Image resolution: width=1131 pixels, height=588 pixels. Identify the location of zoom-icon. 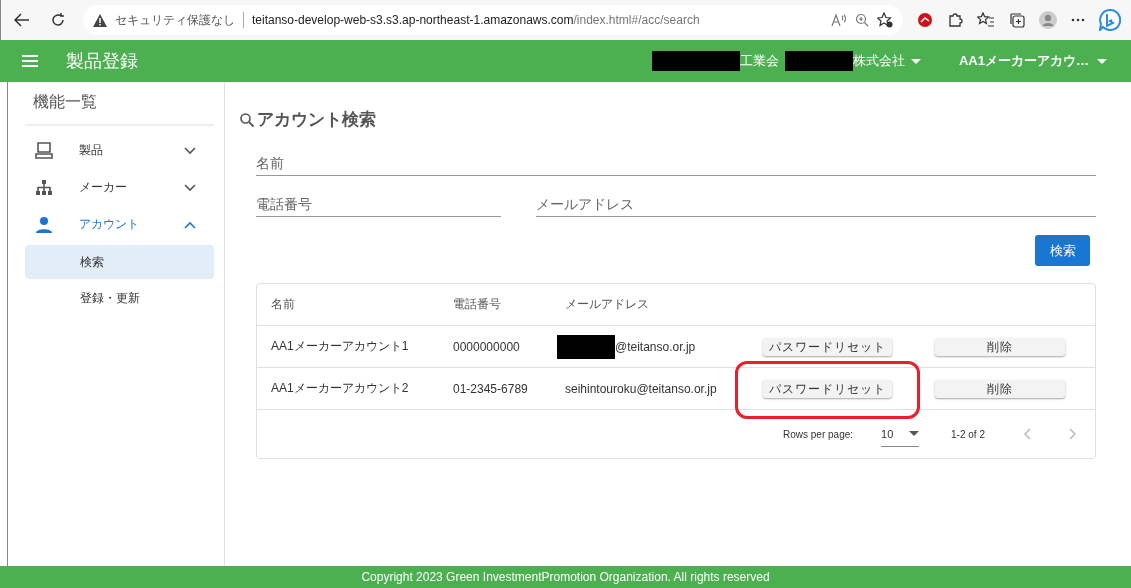
(862, 20).